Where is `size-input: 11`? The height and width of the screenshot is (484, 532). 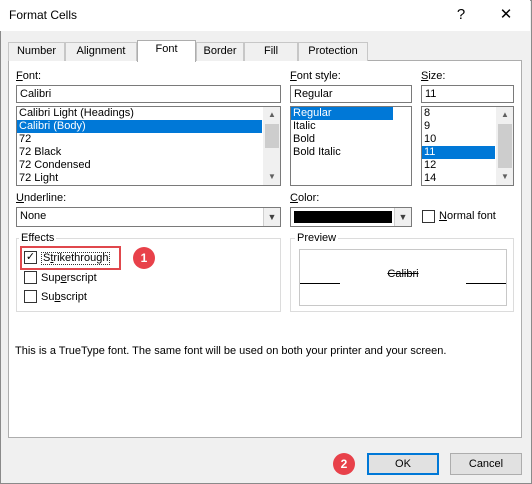
size-input: 11 is located at coordinates (467, 94).